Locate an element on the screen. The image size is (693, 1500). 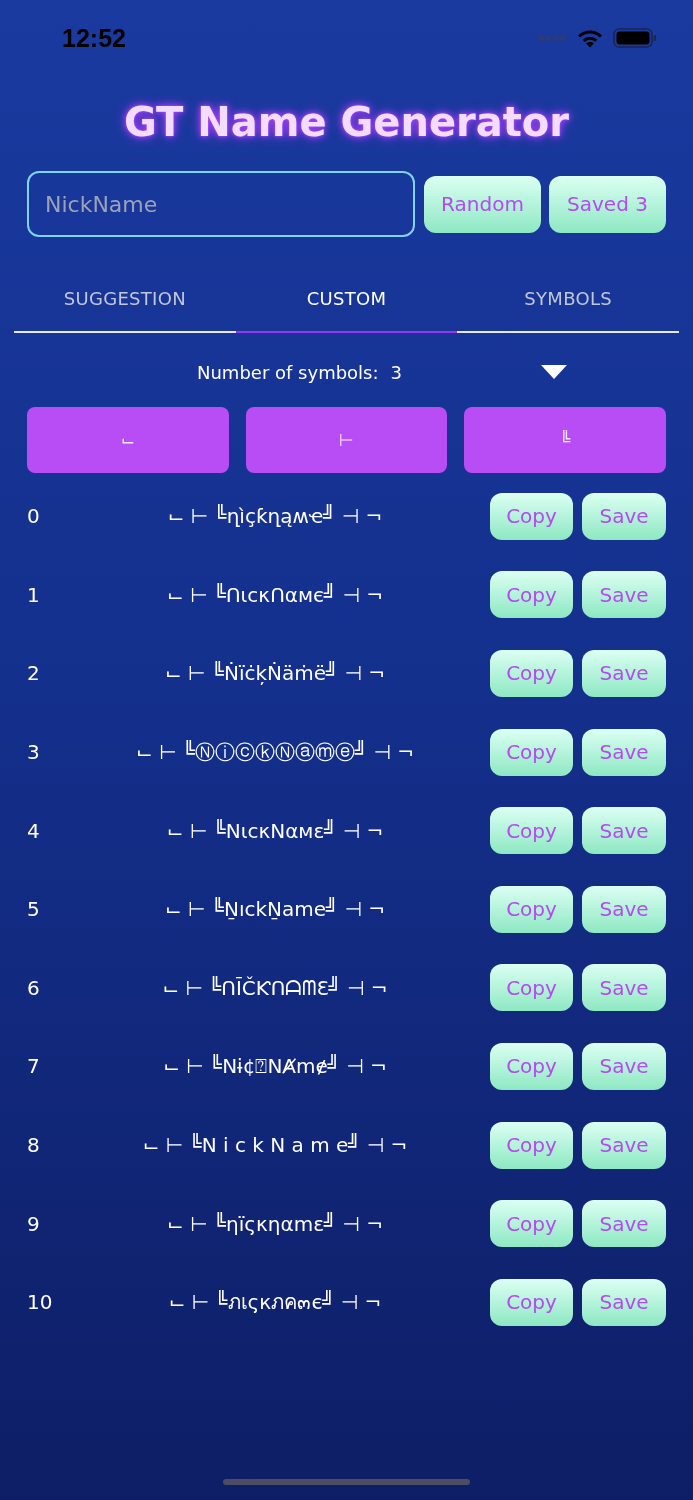
generated-name: ⌙ ⊢ ╚ղìçƙղąʍҽ╝ ⊣ ¬ is located at coordinates (275, 516).